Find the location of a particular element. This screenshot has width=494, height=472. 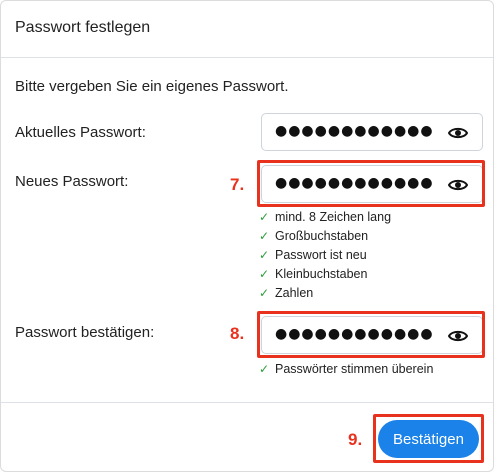

step-7-marker: 7. is located at coordinates (237, 184).